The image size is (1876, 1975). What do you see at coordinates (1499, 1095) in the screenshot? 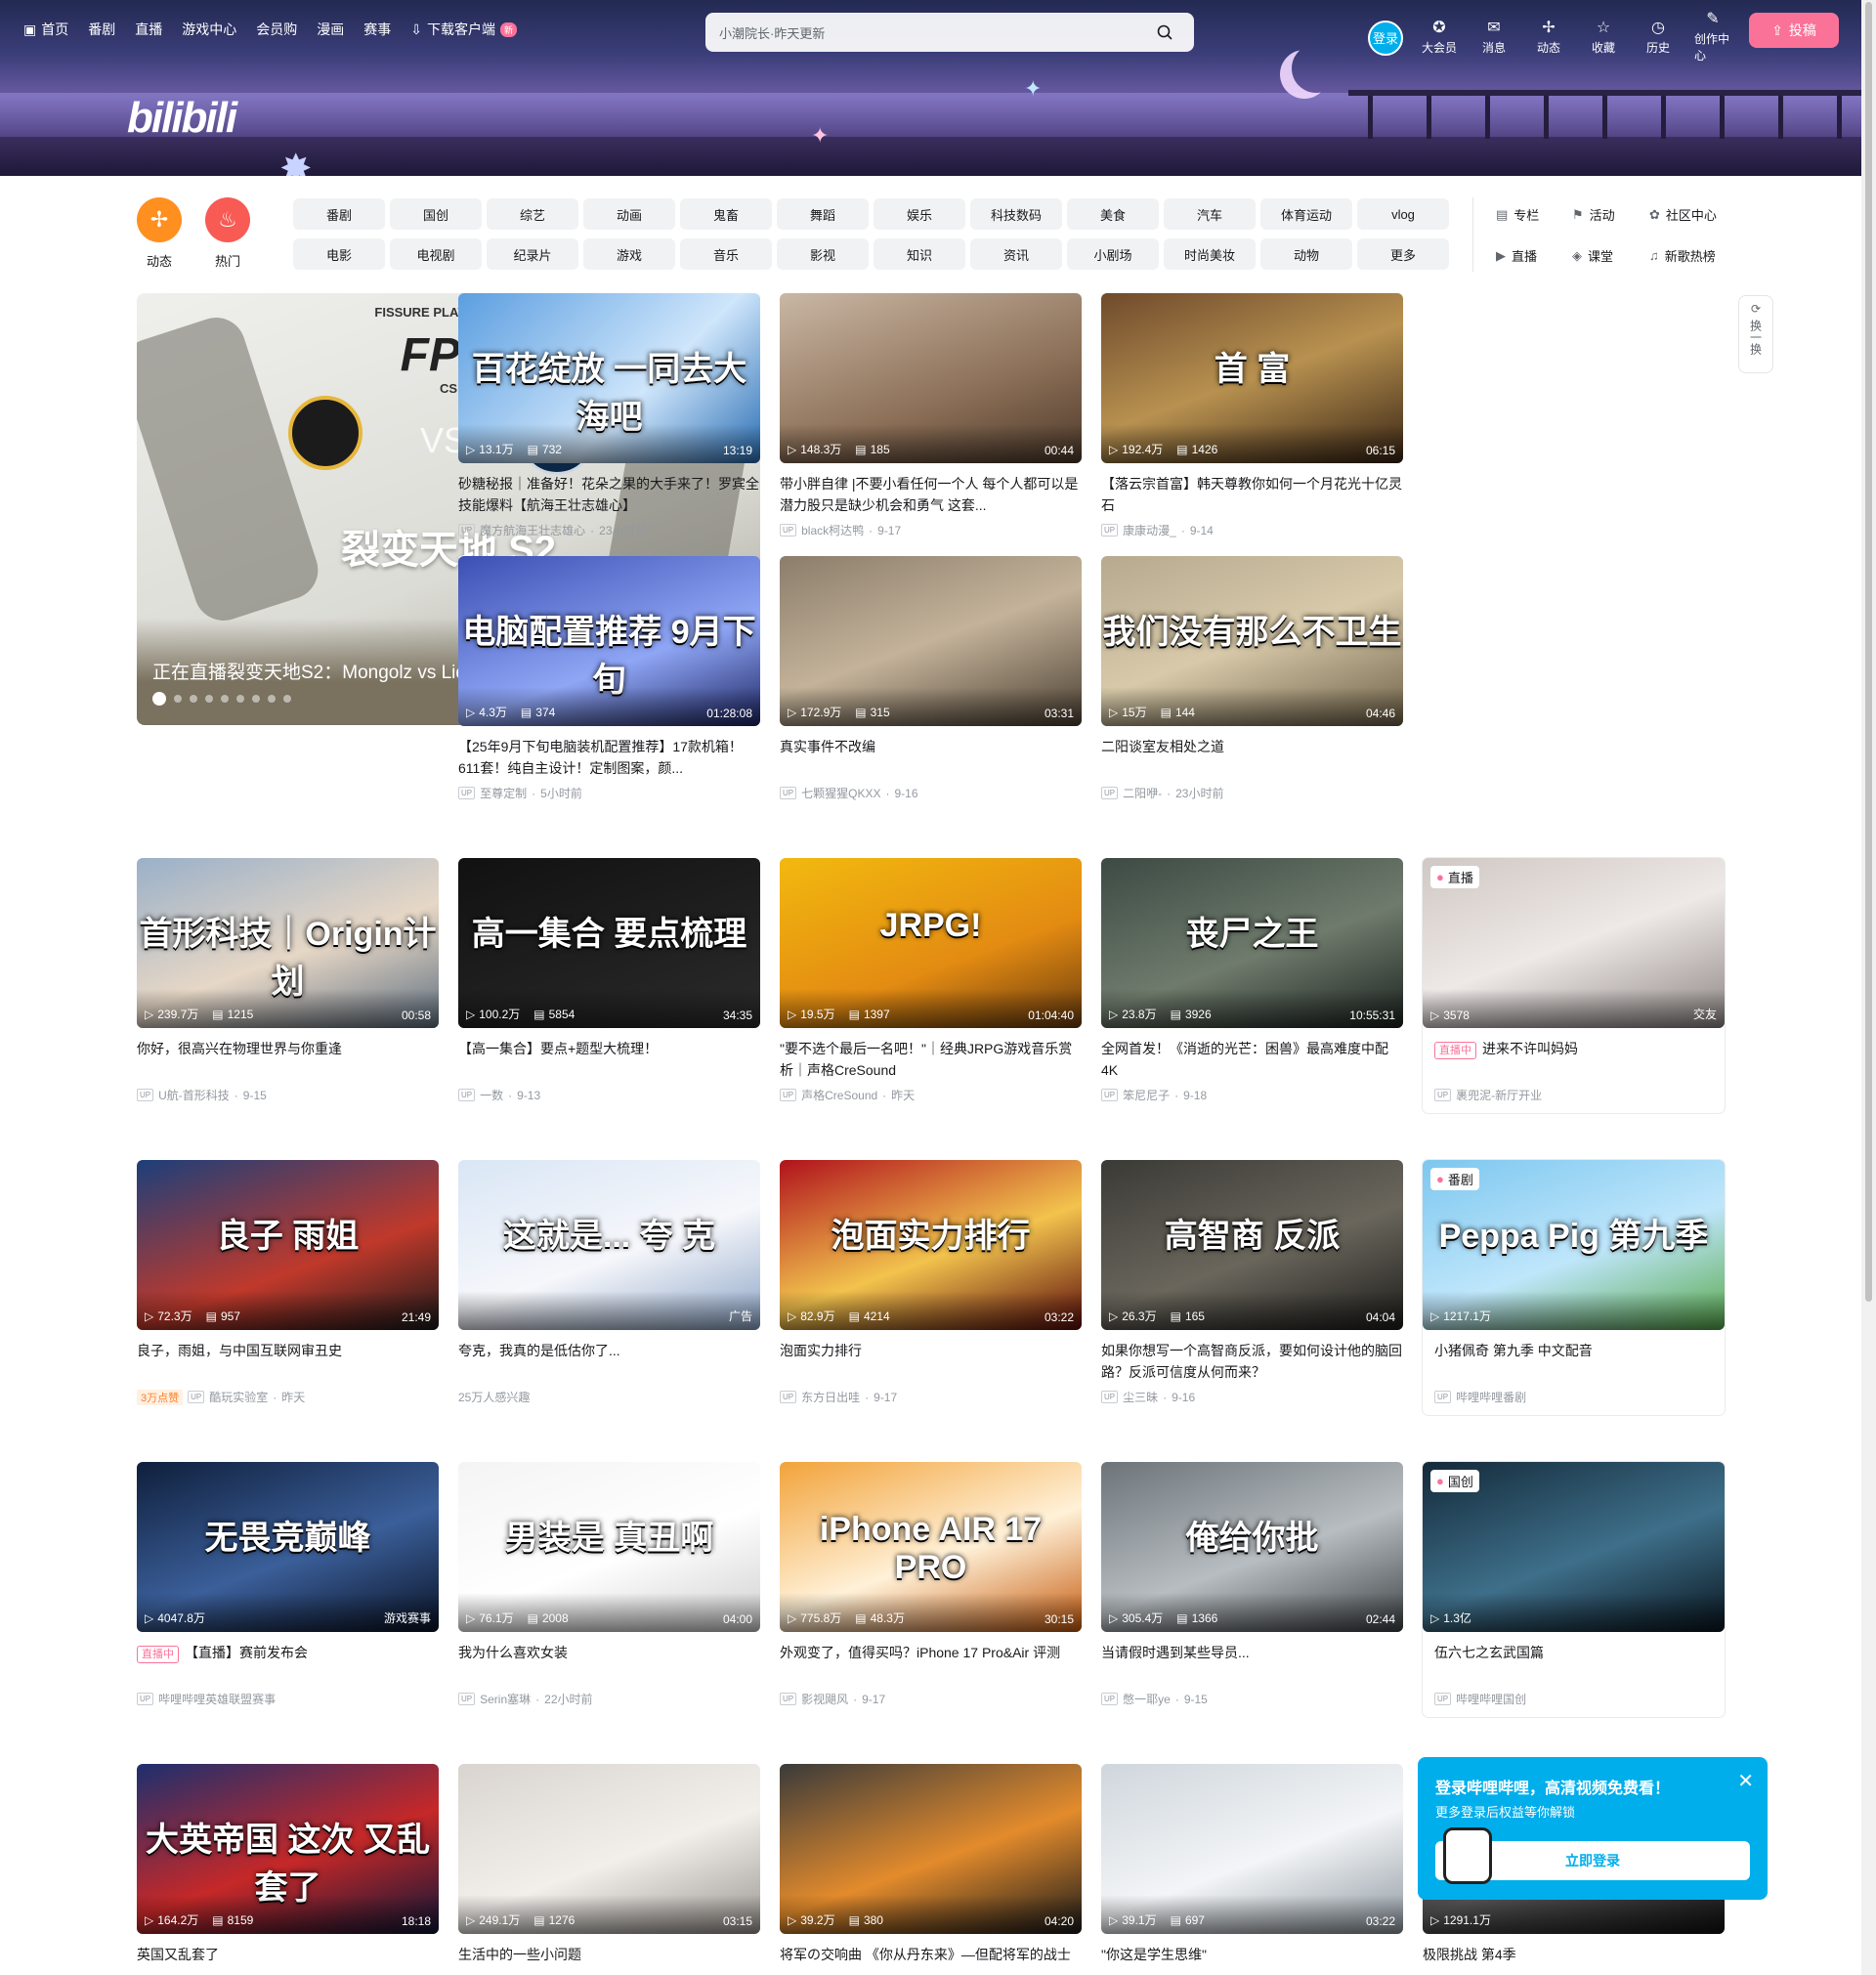
I see `author-name: 裹兜泥-新厅开业` at bounding box center [1499, 1095].